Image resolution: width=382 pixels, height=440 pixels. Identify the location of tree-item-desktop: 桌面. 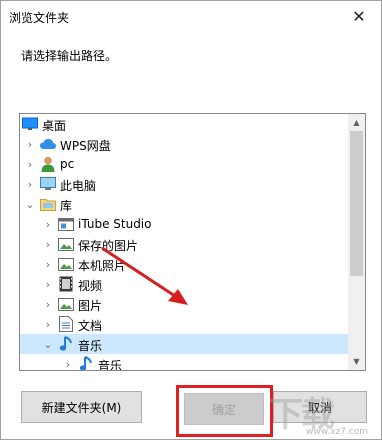
(184, 124).